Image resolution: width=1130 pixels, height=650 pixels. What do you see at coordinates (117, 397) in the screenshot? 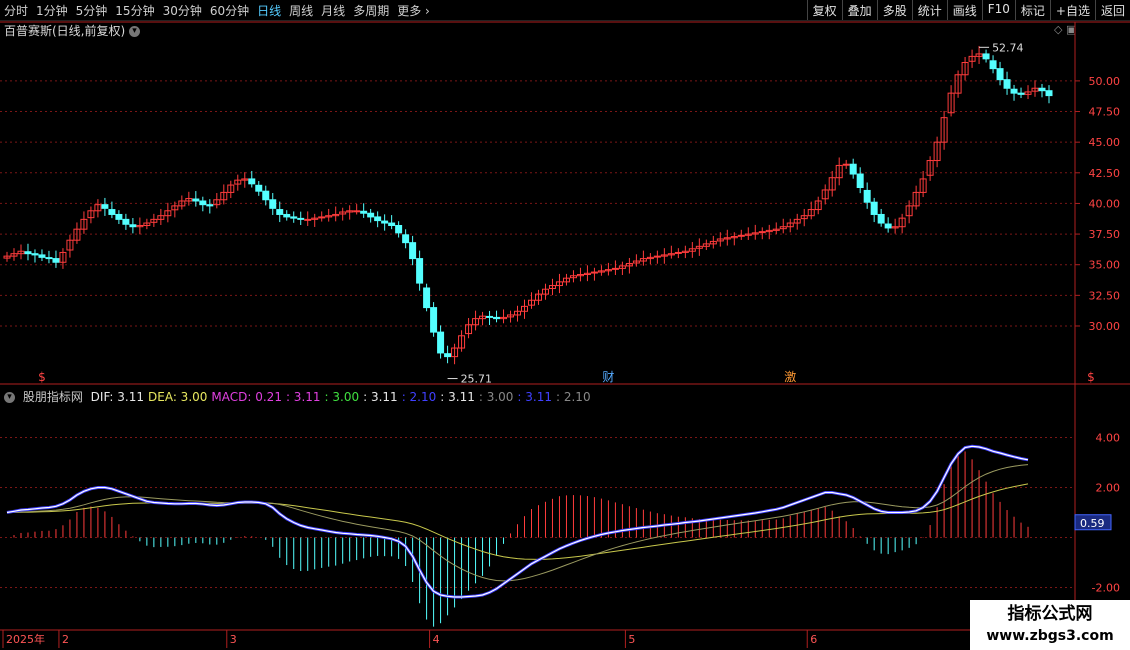
I see `indicator-label: DIF: 3.11` at bounding box center [117, 397].